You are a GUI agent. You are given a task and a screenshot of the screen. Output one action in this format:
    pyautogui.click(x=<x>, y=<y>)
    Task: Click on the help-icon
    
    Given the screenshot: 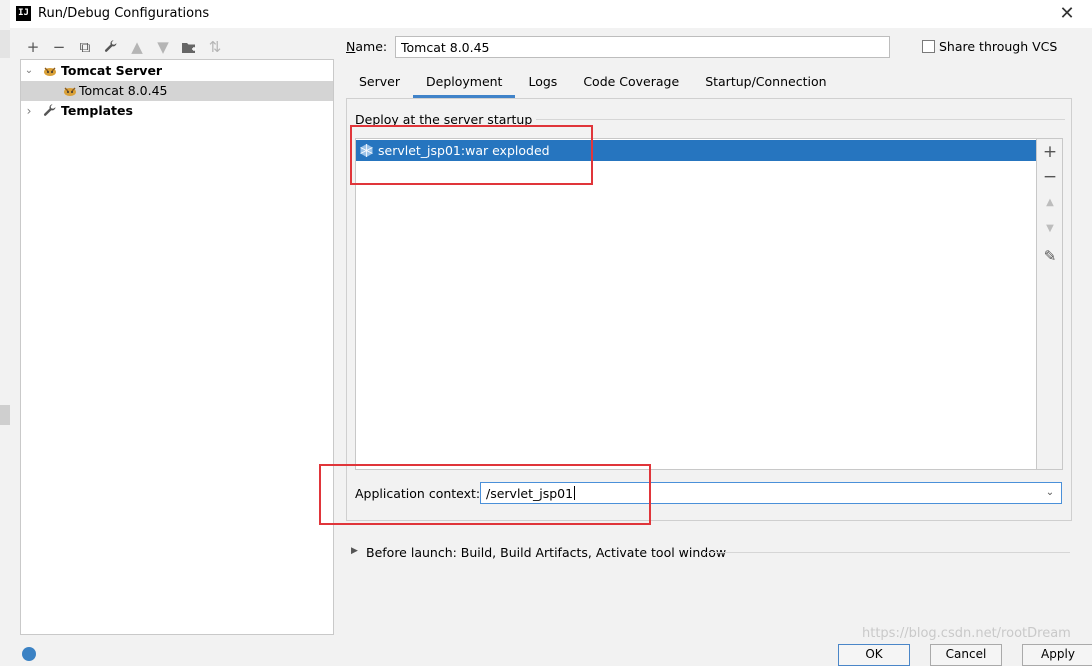 What is the action you would take?
    pyautogui.click(x=29, y=654)
    